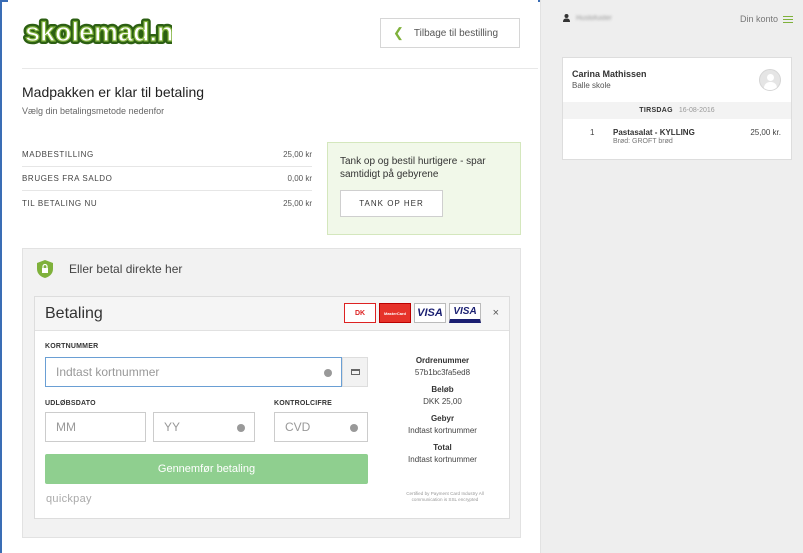 Image resolution: width=803 pixels, height=553 pixels. Describe the element at coordinates (299, 178) in the screenshot. I see `summary-value: 0,00 kr` at that location.